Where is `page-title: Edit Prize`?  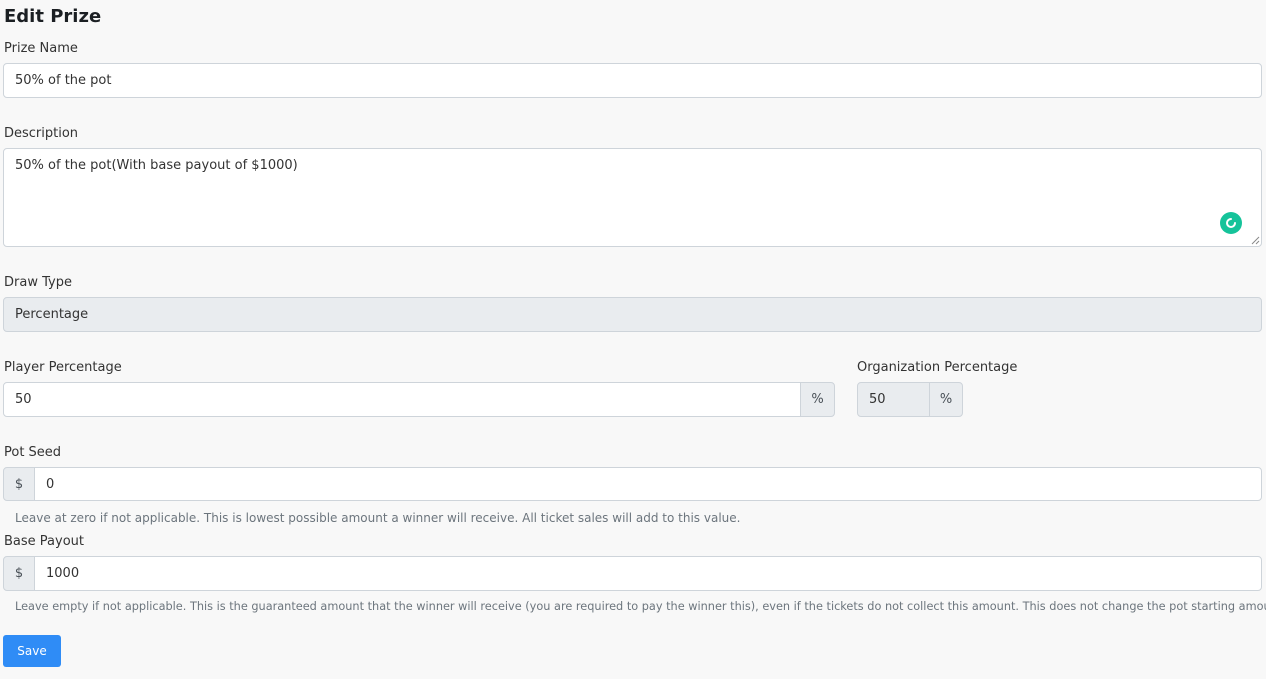
page-title: Edit Prize is located at coordinates (53, 16).